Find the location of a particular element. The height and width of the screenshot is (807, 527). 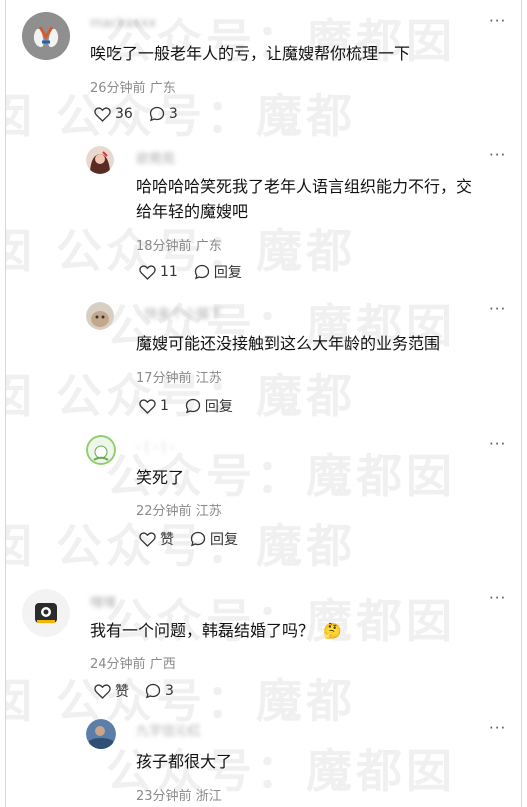

comment-meta: 24分钟前 广西 is located at coordinates (133, 662).